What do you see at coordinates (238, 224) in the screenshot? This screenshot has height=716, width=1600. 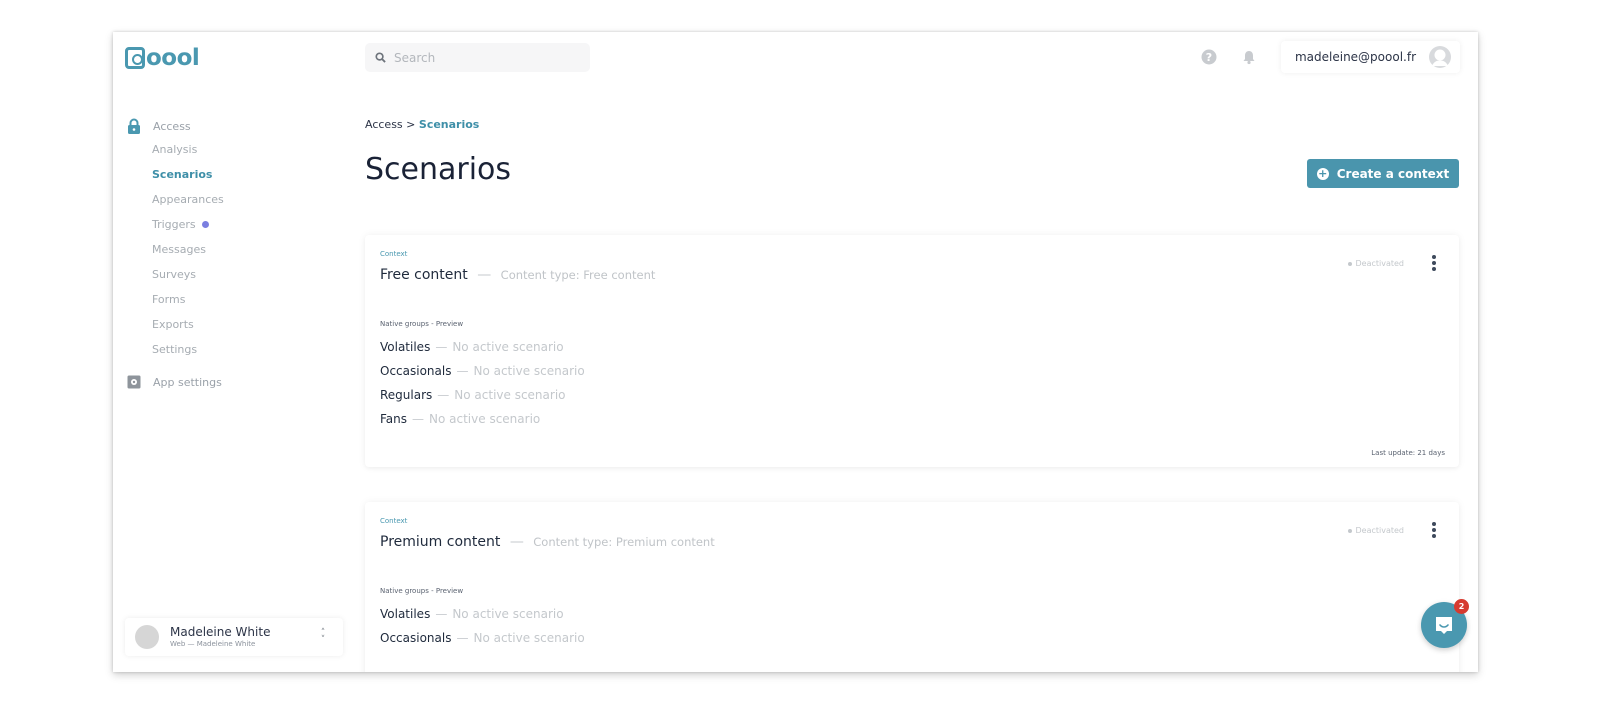 I see `sidebar-item-triggers: Triggers` at bounding box center [238, 224].